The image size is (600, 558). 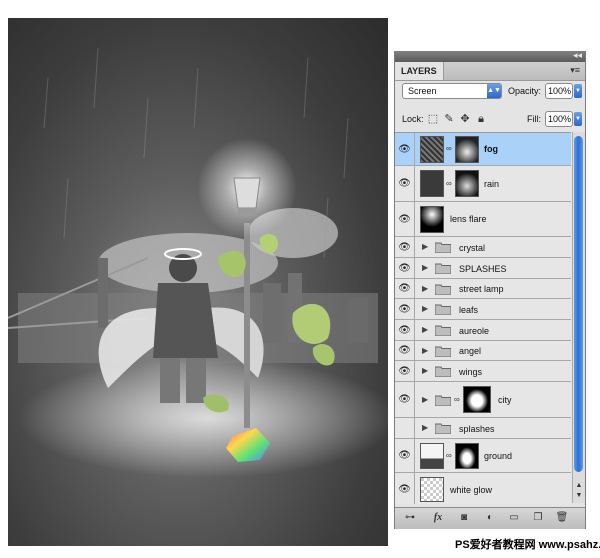 What do you see at coordinates (578, 119) in the screenshot?
I see `fill-arrow-icon: ▼` at bounding box center [578, 119].